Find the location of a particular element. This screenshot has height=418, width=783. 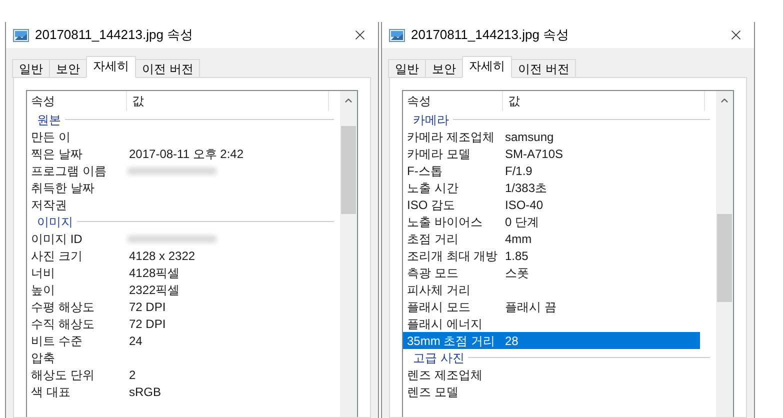

property-name: ISO 감도 is located at coordinates (431, 205).